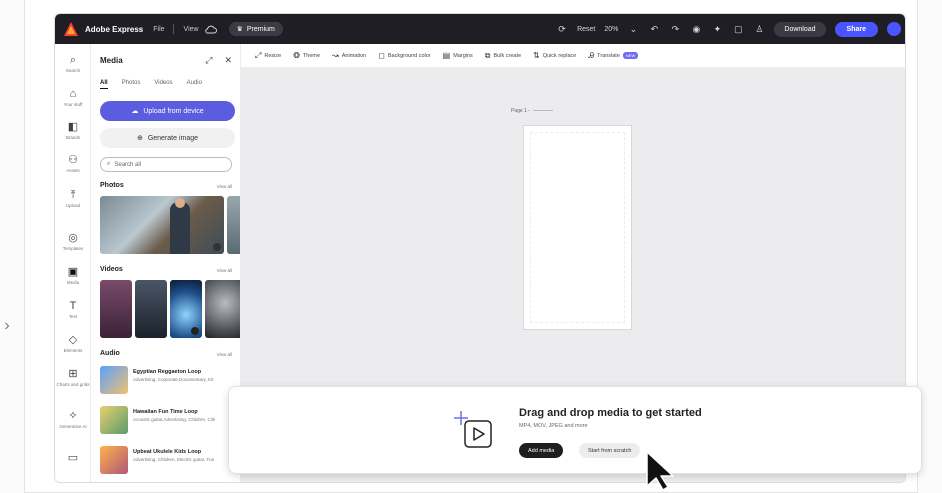 The image size is (942, 493). What do you see at coordinates (759, 29) in the screenshot?
I see `person-icon: ♙` at bounding box center [759, 29].